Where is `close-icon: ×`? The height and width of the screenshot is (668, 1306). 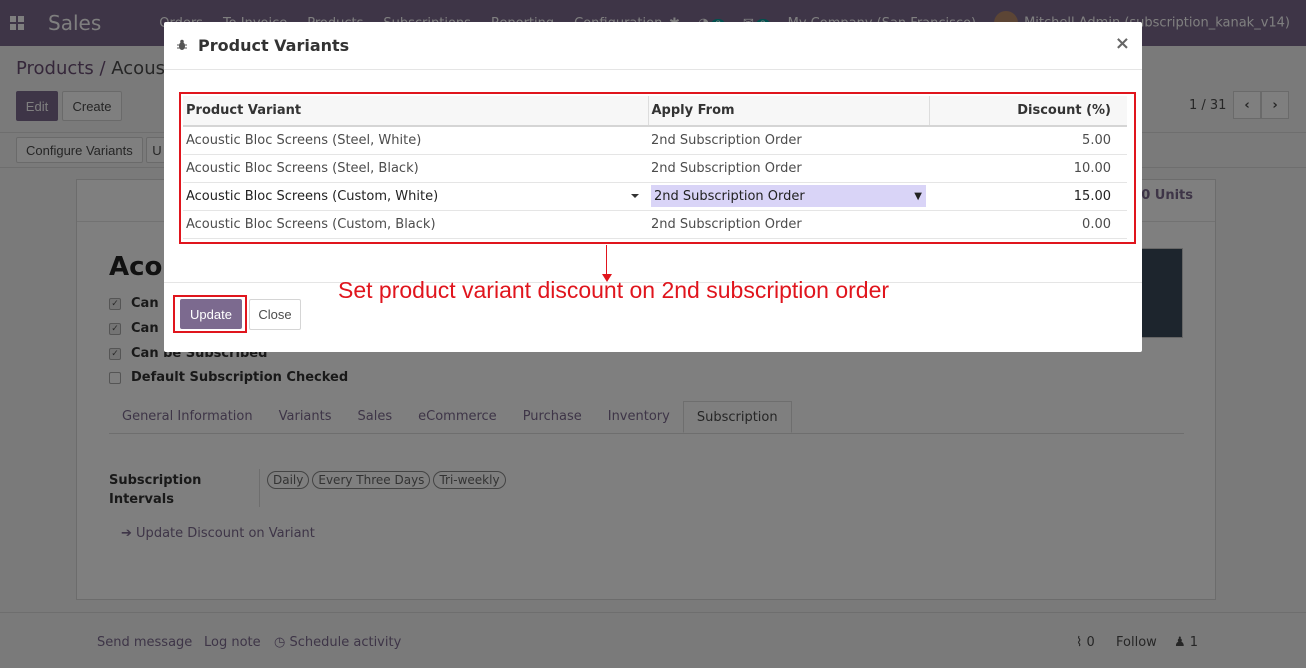
close-icon: × is located at coordinates (1122, 43).